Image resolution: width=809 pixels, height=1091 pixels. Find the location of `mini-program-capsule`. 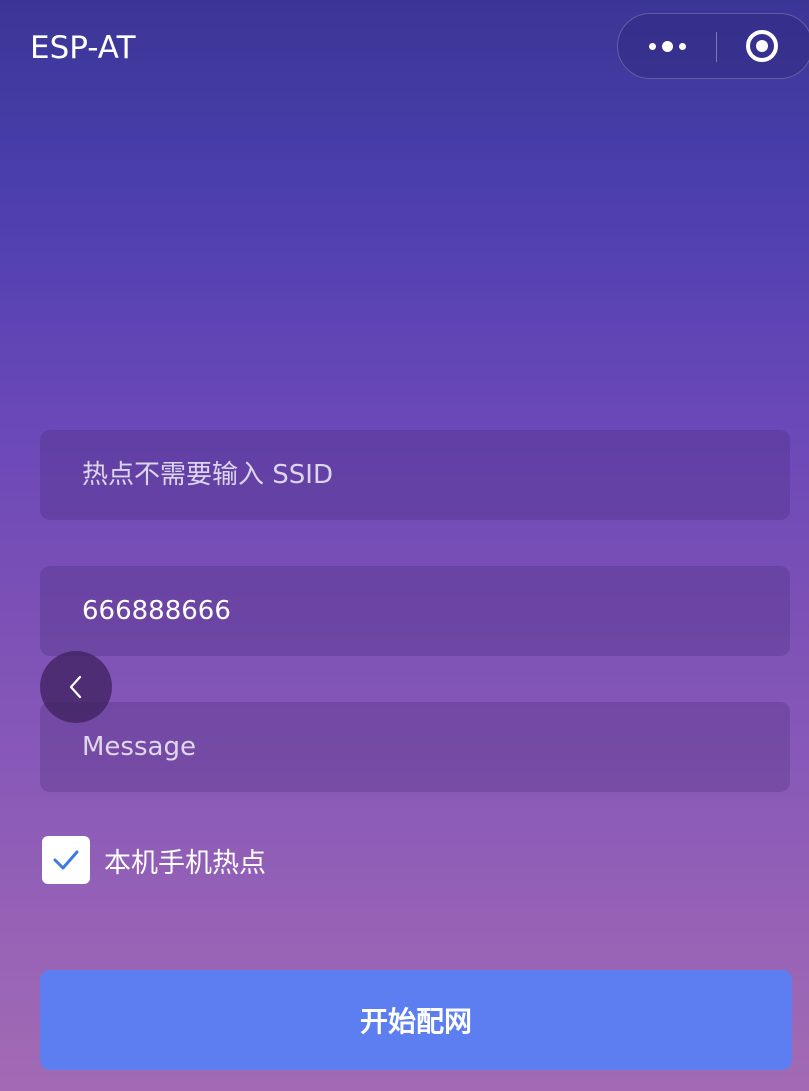

mini-program-capsule is located at coordinates (713, 46).